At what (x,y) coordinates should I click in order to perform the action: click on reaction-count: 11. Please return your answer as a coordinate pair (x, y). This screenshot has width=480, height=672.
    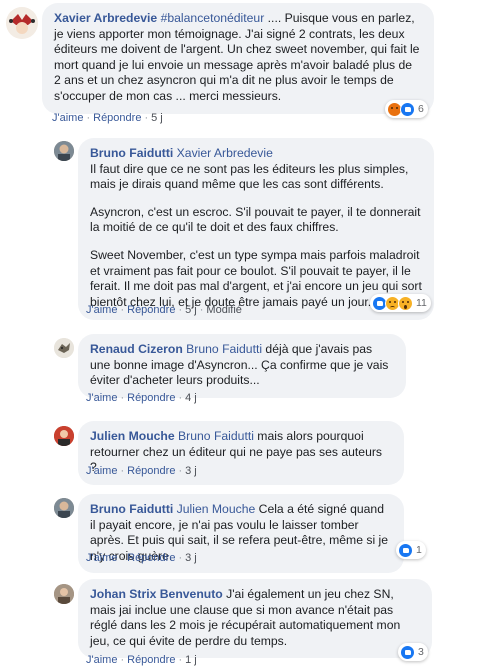
    Looking at the image, I should click on (421, 303).